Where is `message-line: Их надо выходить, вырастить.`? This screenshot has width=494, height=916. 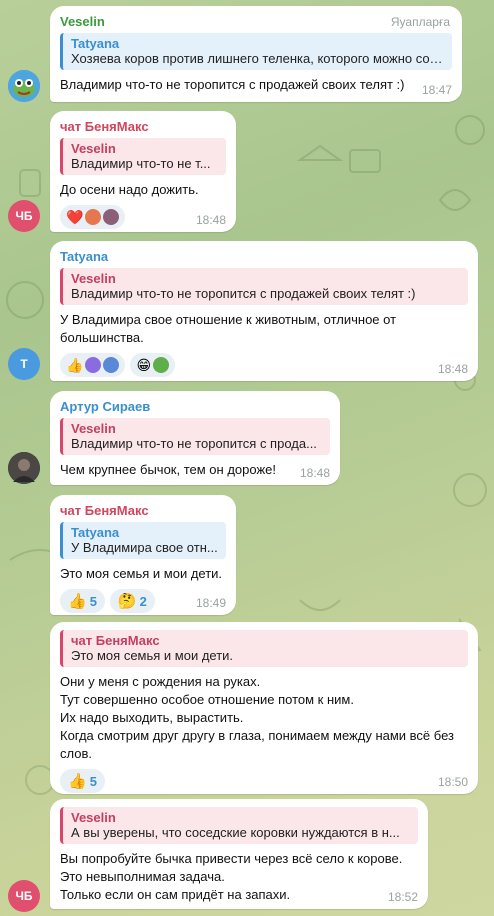 message-line: Их надо выходить, вырастить. is located at coordinates (152, 717).